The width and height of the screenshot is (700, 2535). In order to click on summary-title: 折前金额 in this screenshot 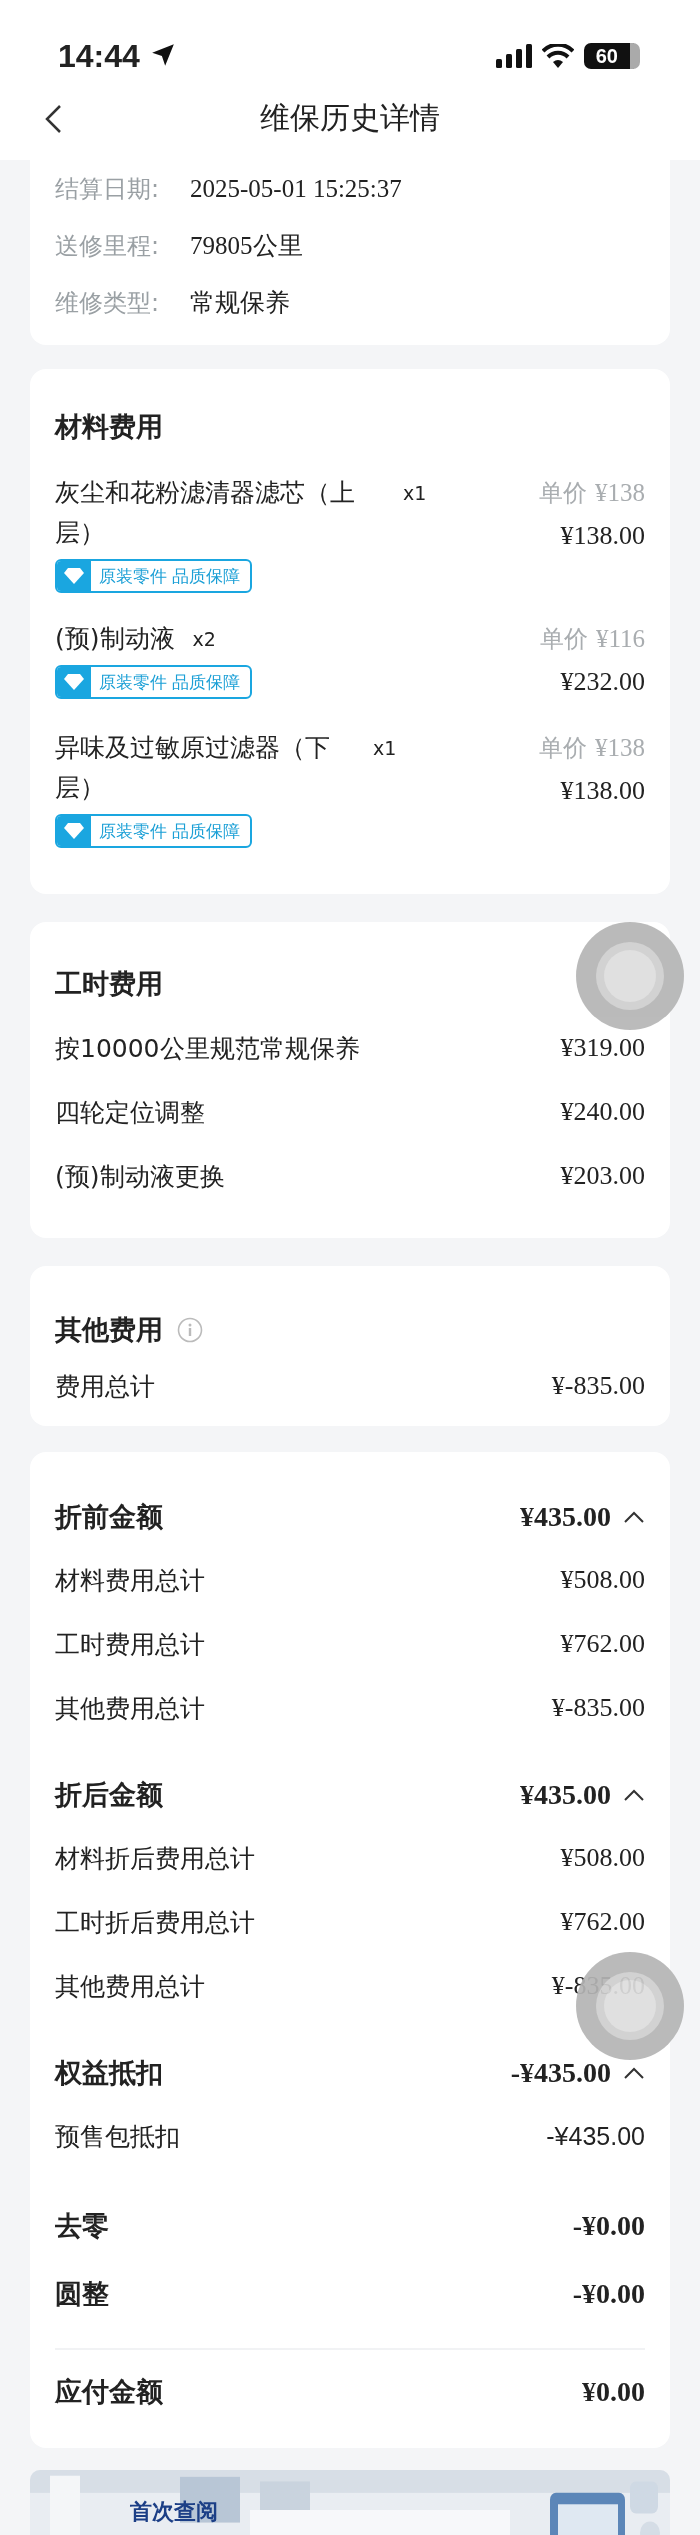, I will do `click(109, 1517)`.